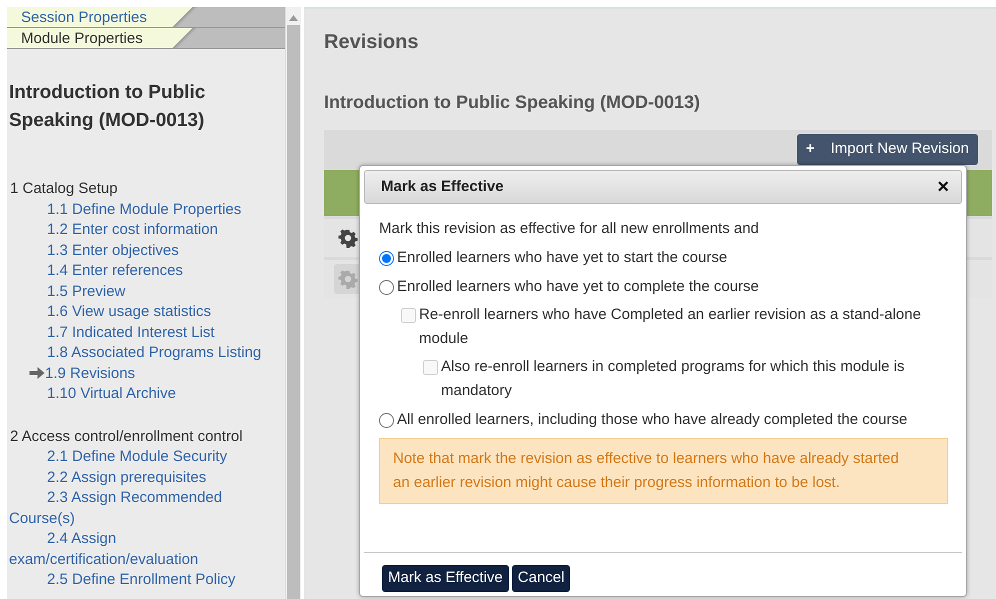 This screenshot has height=599, width=996. I want to click on warning-message: Note that mark the revision as effective to learners who have already started an earlier revision might cause their progress information to be lost., so click(663, 471).